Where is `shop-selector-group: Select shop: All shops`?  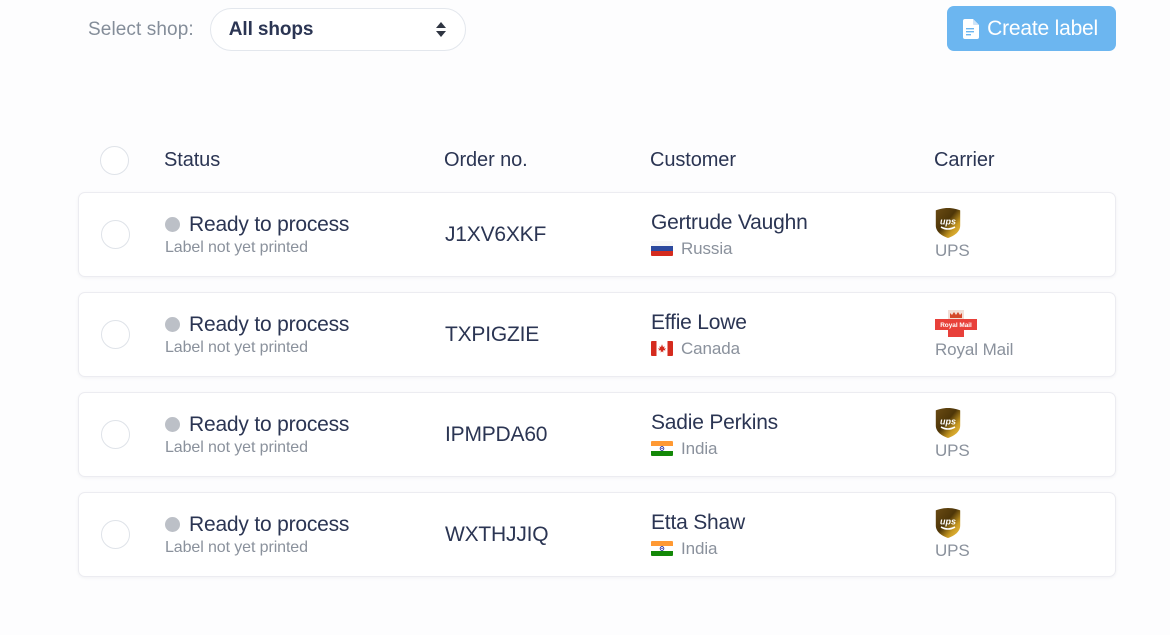 shop-selector-group: Select shop: All shops is located at coordinates (277, 29).